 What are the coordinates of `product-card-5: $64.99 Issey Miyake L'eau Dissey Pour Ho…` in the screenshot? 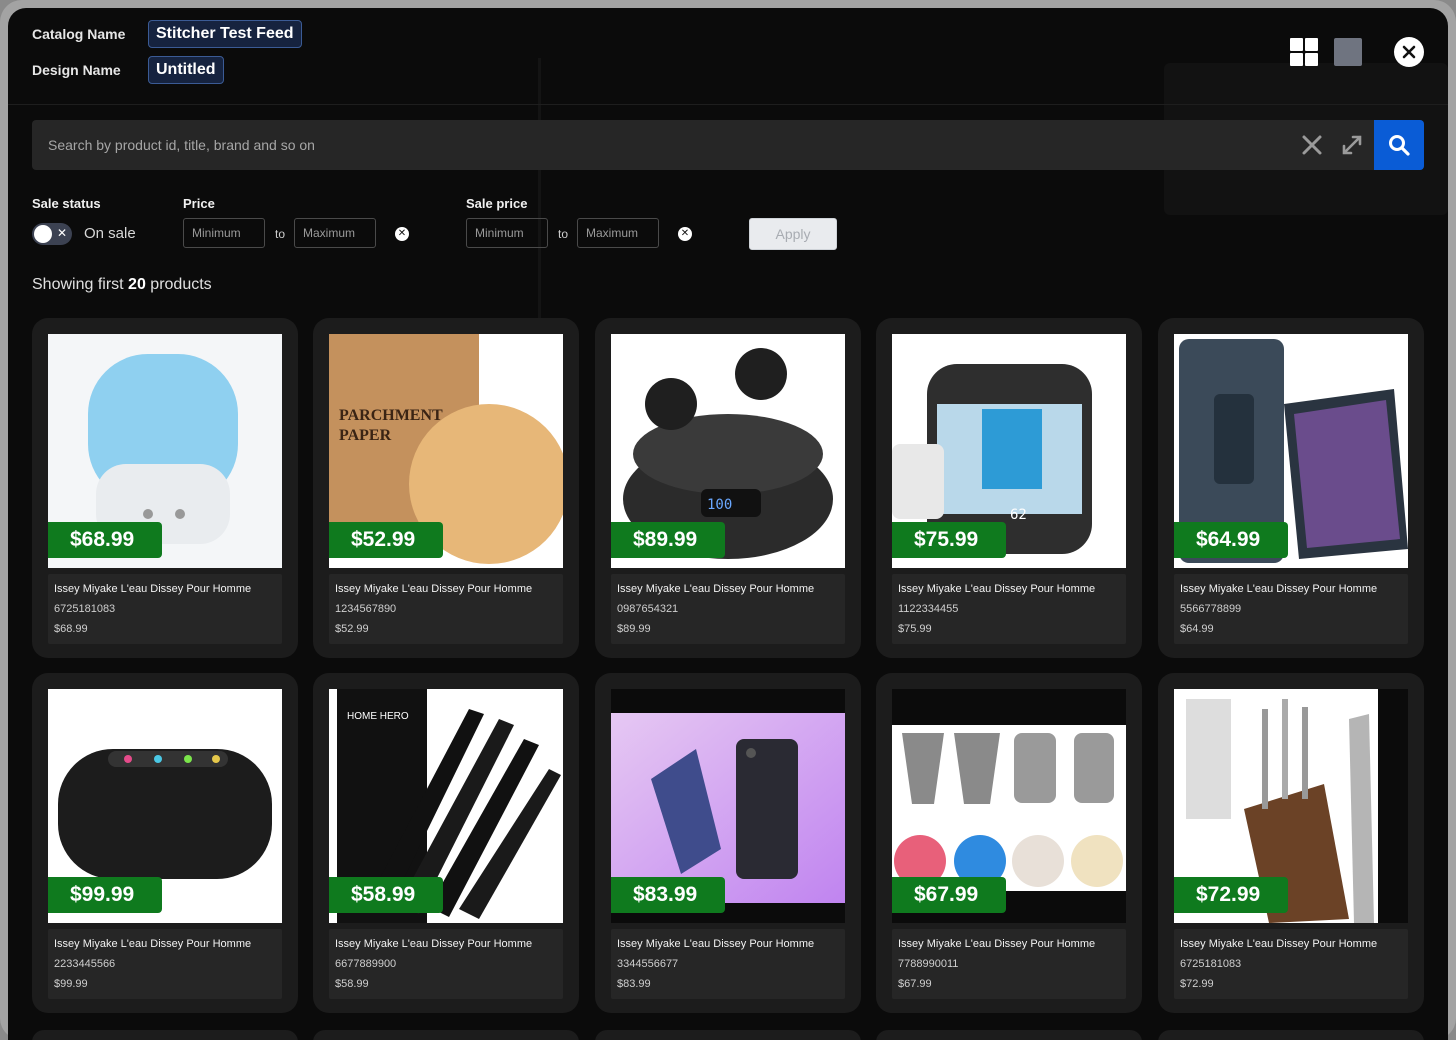 It's located at (1291, 488).